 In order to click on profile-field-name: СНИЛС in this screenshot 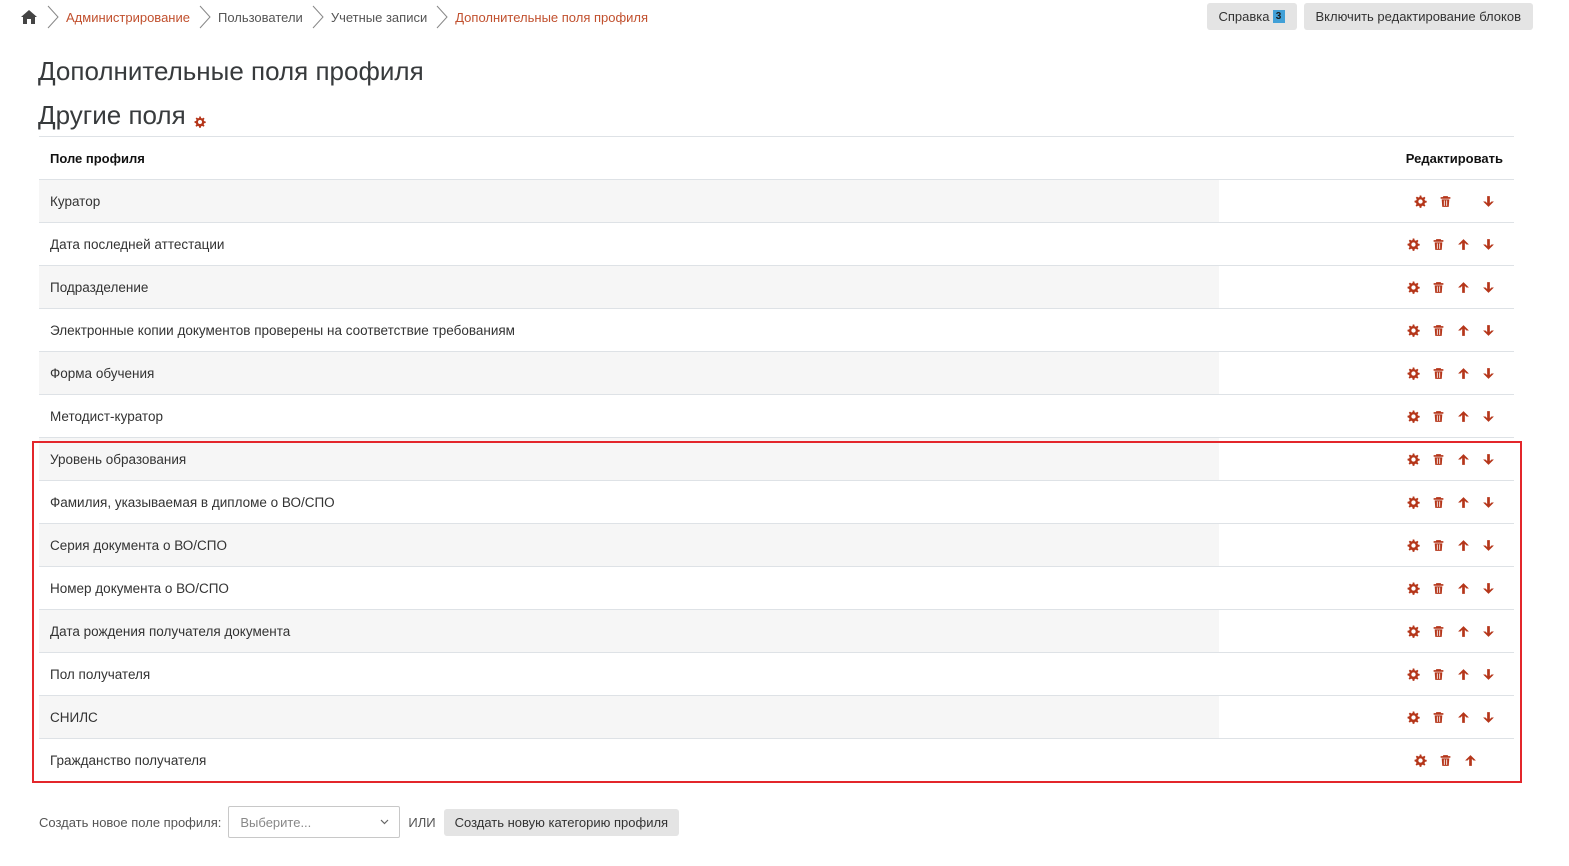, I will do `click(629, 717)`.